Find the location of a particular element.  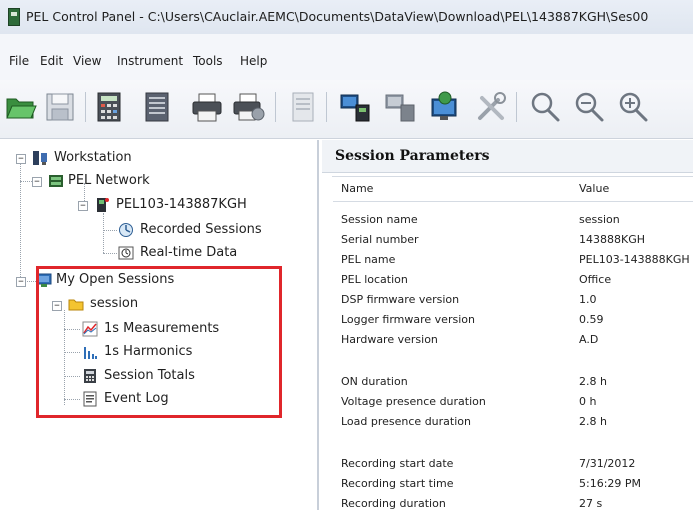

disconnect-instrument-icon is located at coordinates (400, 107).